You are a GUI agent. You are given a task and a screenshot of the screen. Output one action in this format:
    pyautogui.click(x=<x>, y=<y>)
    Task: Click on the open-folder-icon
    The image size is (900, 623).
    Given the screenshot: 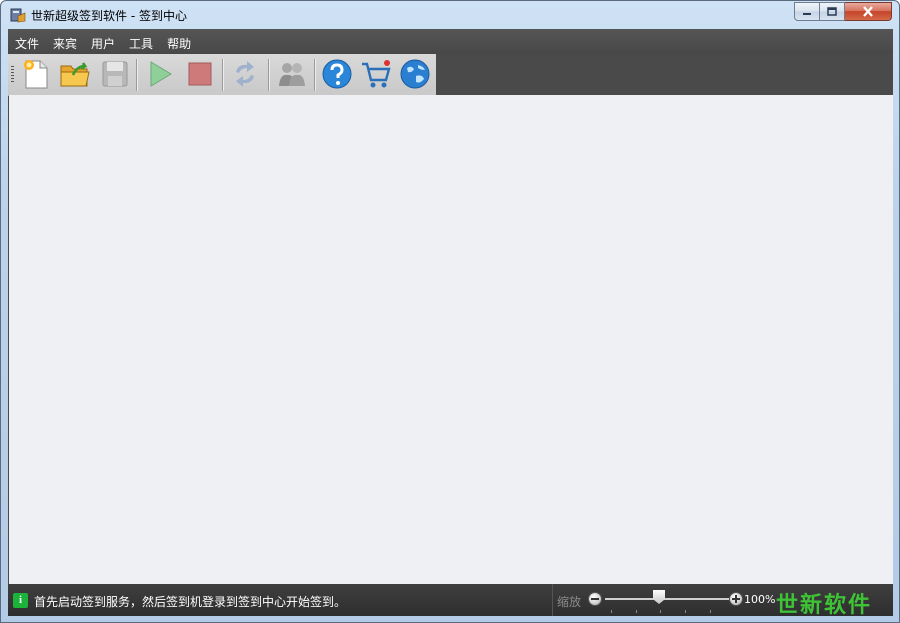 What is the action you would take?
    pyautogui.click(x=75, y=74)
    